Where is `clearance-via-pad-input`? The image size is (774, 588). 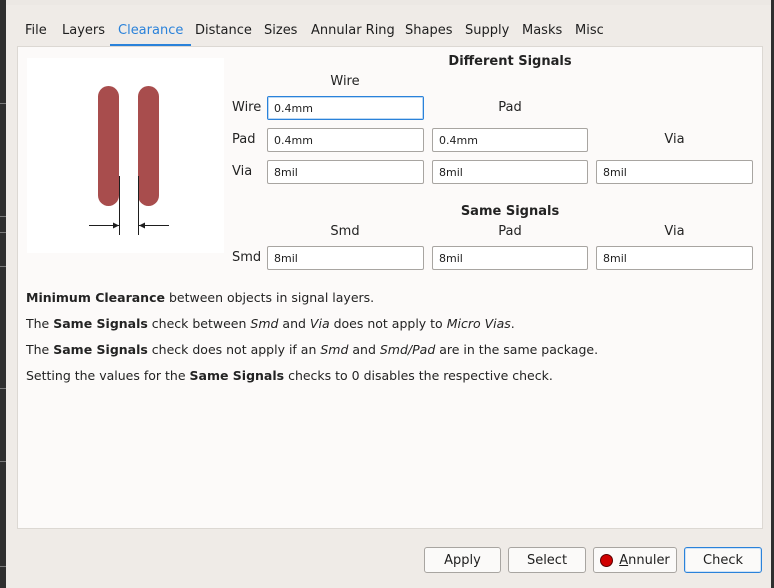 clearance-via-pad-input is located at coordinates (510, 172).